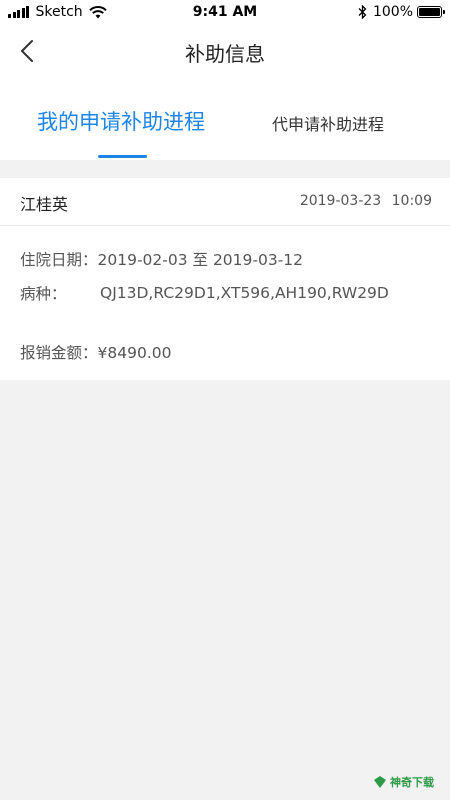 This screenshot has width=450, height=800. Describe the element at coordinates (122, 156) in the screenshot. I see `tab-indicator` at that location.